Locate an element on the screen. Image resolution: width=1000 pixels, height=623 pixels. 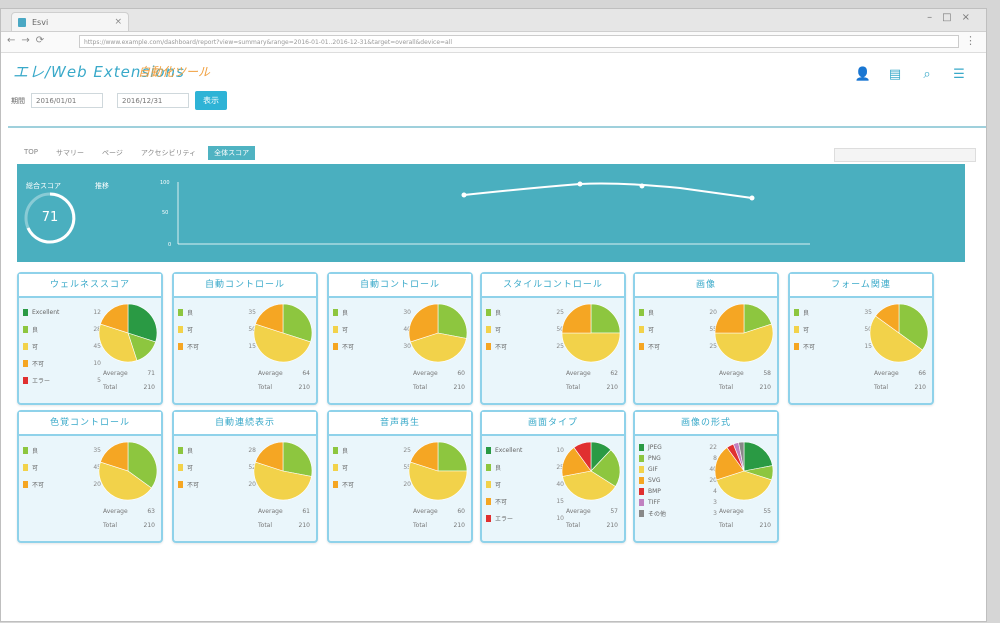
legend-item: 可 40 is located at coordinates (525, 484).